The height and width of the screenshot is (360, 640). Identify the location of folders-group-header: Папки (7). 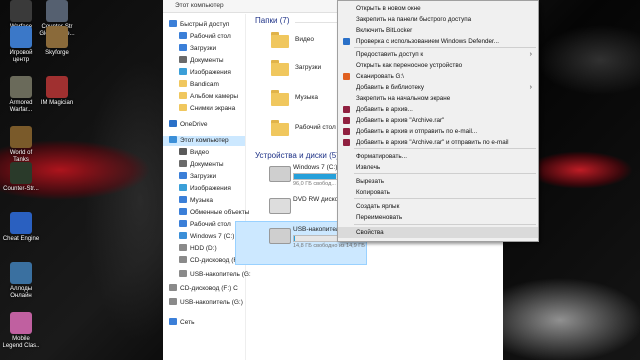
(272, 20).